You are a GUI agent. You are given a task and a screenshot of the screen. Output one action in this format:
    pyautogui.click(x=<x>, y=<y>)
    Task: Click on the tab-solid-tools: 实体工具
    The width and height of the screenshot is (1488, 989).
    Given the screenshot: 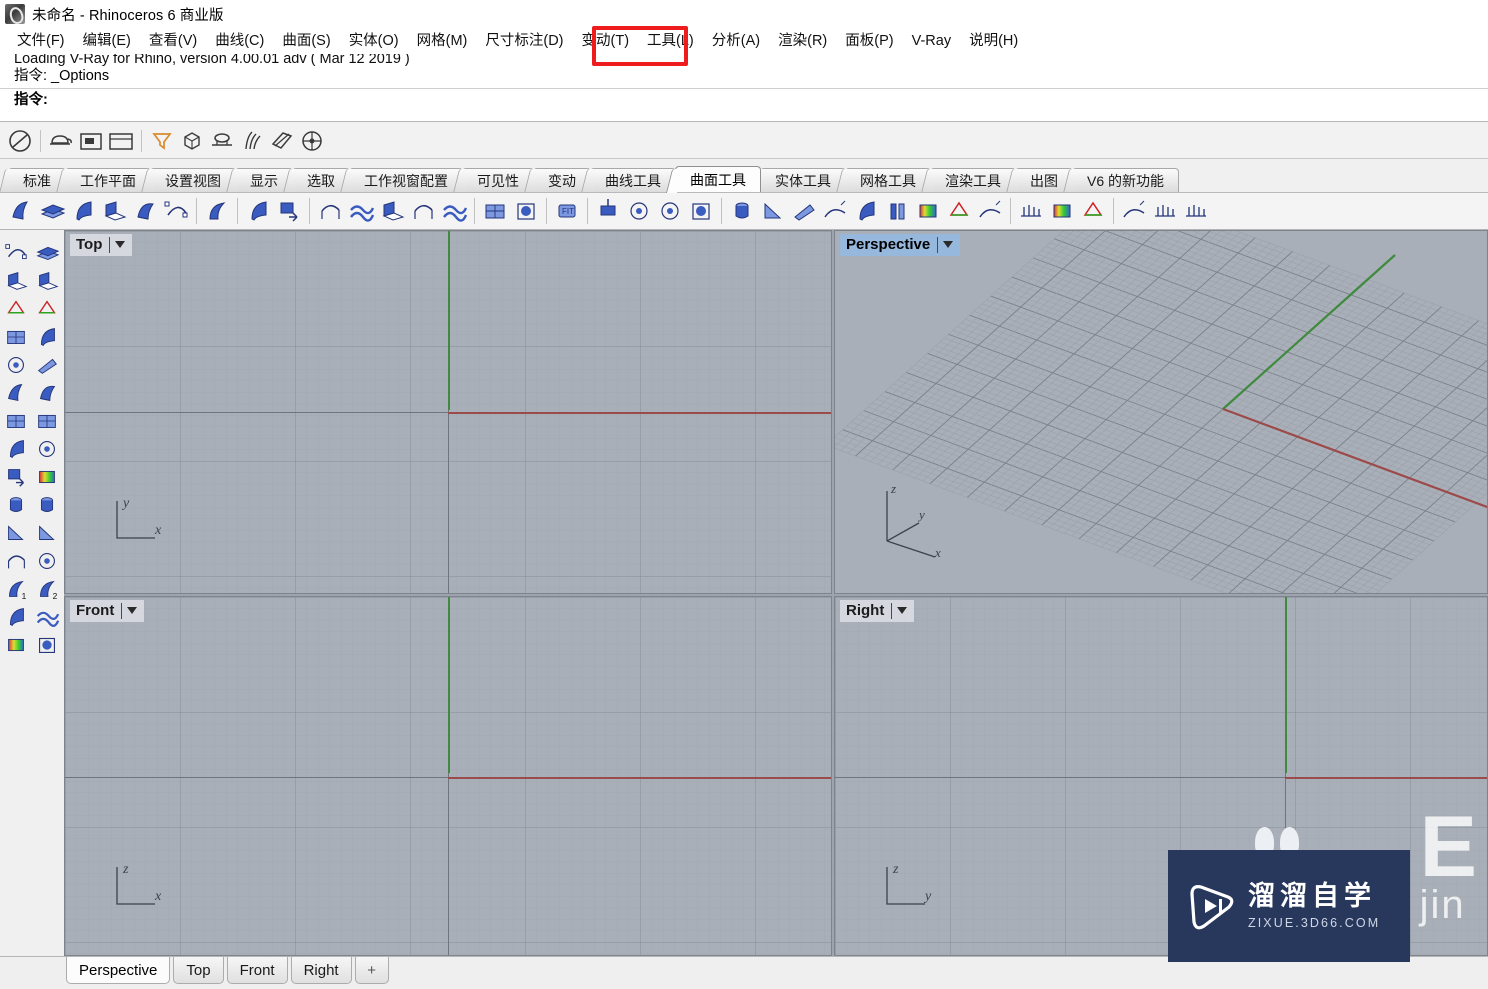 What is the action you would take?
    pyautogui.click(x=803, y=180)
    